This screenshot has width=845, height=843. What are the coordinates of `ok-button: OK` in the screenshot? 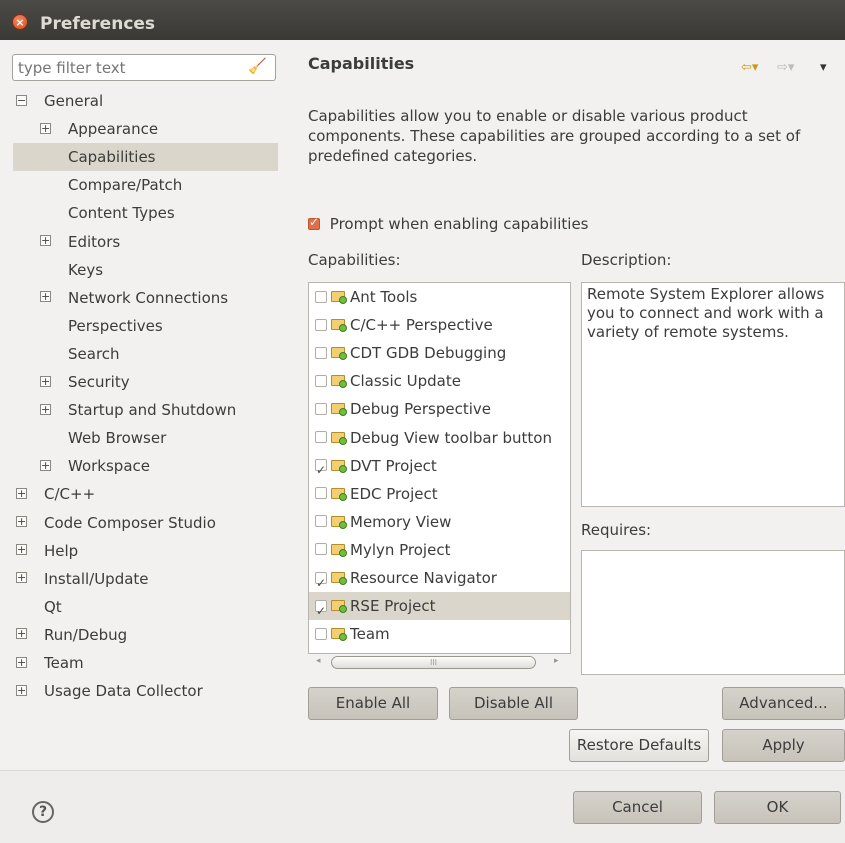 It's located at (777, 807).